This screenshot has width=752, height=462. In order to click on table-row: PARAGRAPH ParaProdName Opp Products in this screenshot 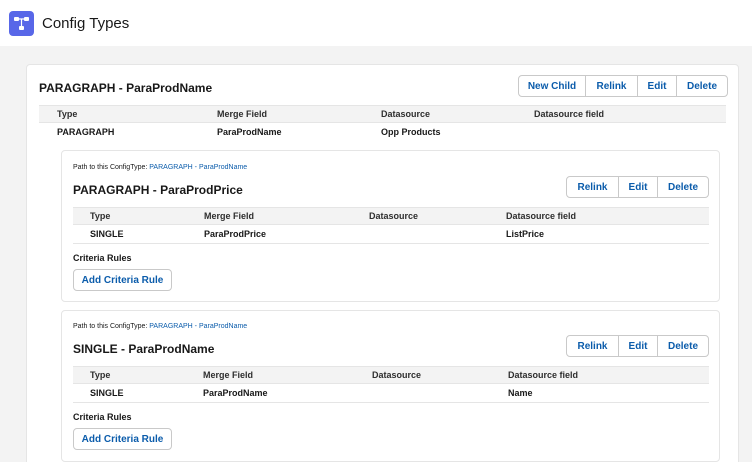, I will do `click(382, 132)`.